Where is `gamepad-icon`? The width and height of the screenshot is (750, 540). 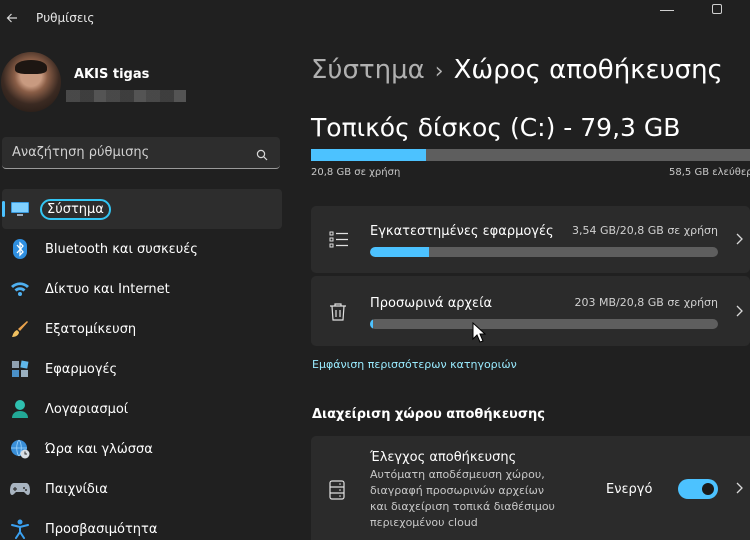
gamepad-icon is located at coordinates (20, 489).